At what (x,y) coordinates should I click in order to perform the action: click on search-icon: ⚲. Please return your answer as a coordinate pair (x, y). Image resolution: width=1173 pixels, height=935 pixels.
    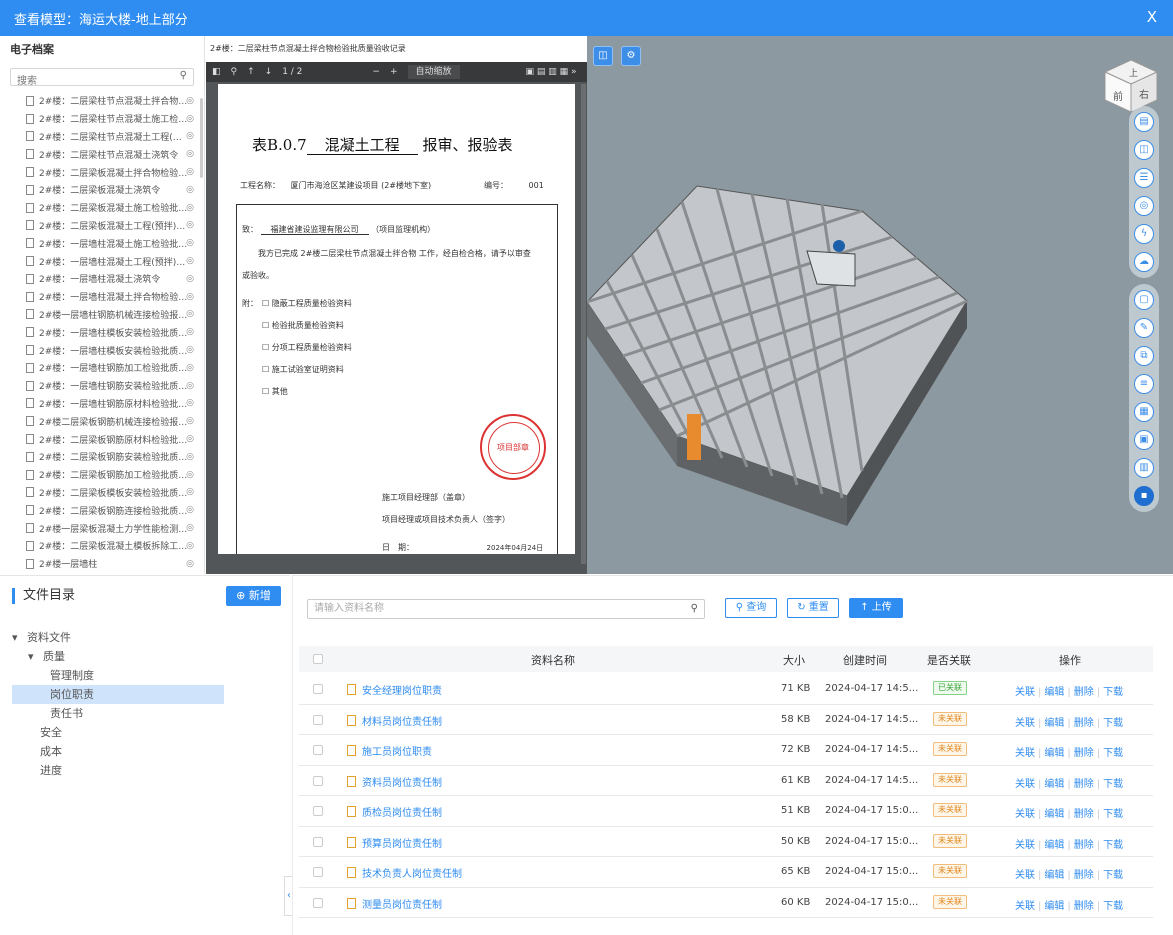
    Looking at the image, I should click on (694, 609).